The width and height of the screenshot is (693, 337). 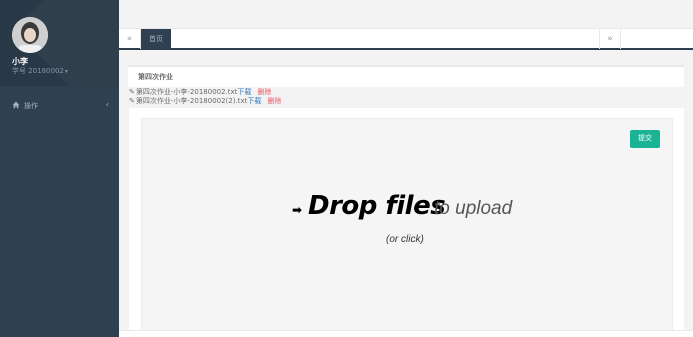 What do you see at coordinates (107, 104) in the screenshot?
I see `chevron-left-icon: ‹` at bounding box center [107, 104].